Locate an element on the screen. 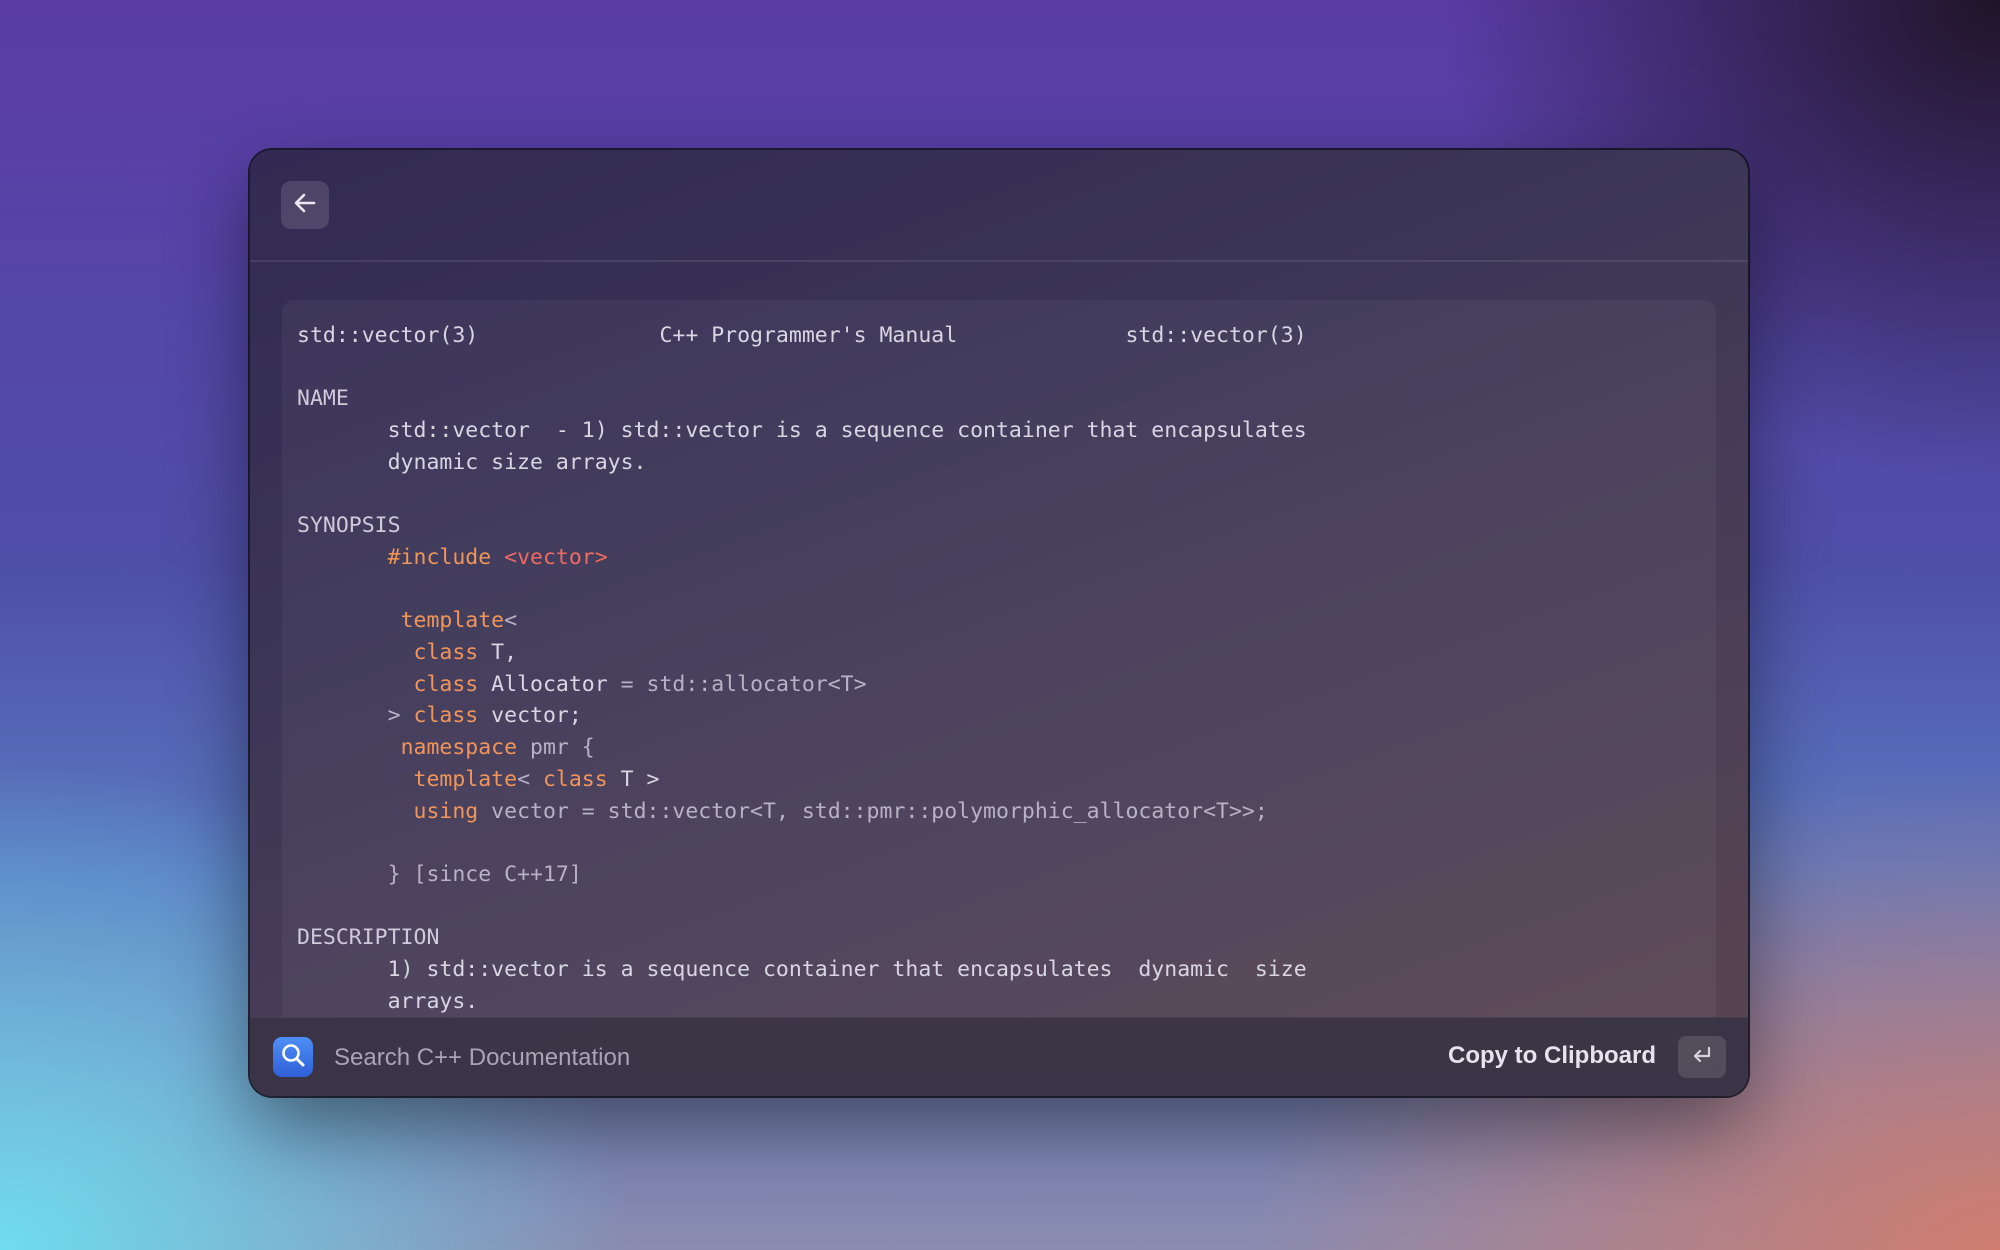 The height and width of the screenshot is (1250, 2000). return-key-icon is located at coordinates (1702, 1057).